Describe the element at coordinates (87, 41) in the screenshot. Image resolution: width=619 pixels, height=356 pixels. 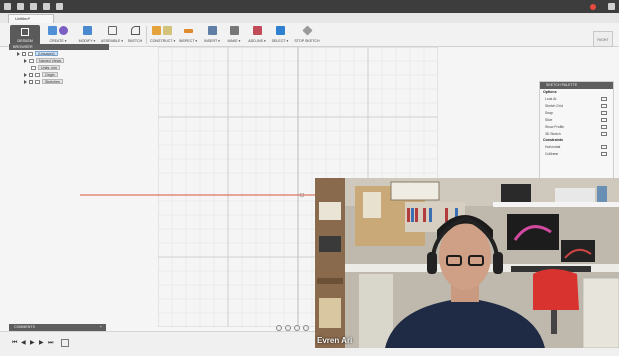
I see `modify-label: MODIFY ▾` at that location.